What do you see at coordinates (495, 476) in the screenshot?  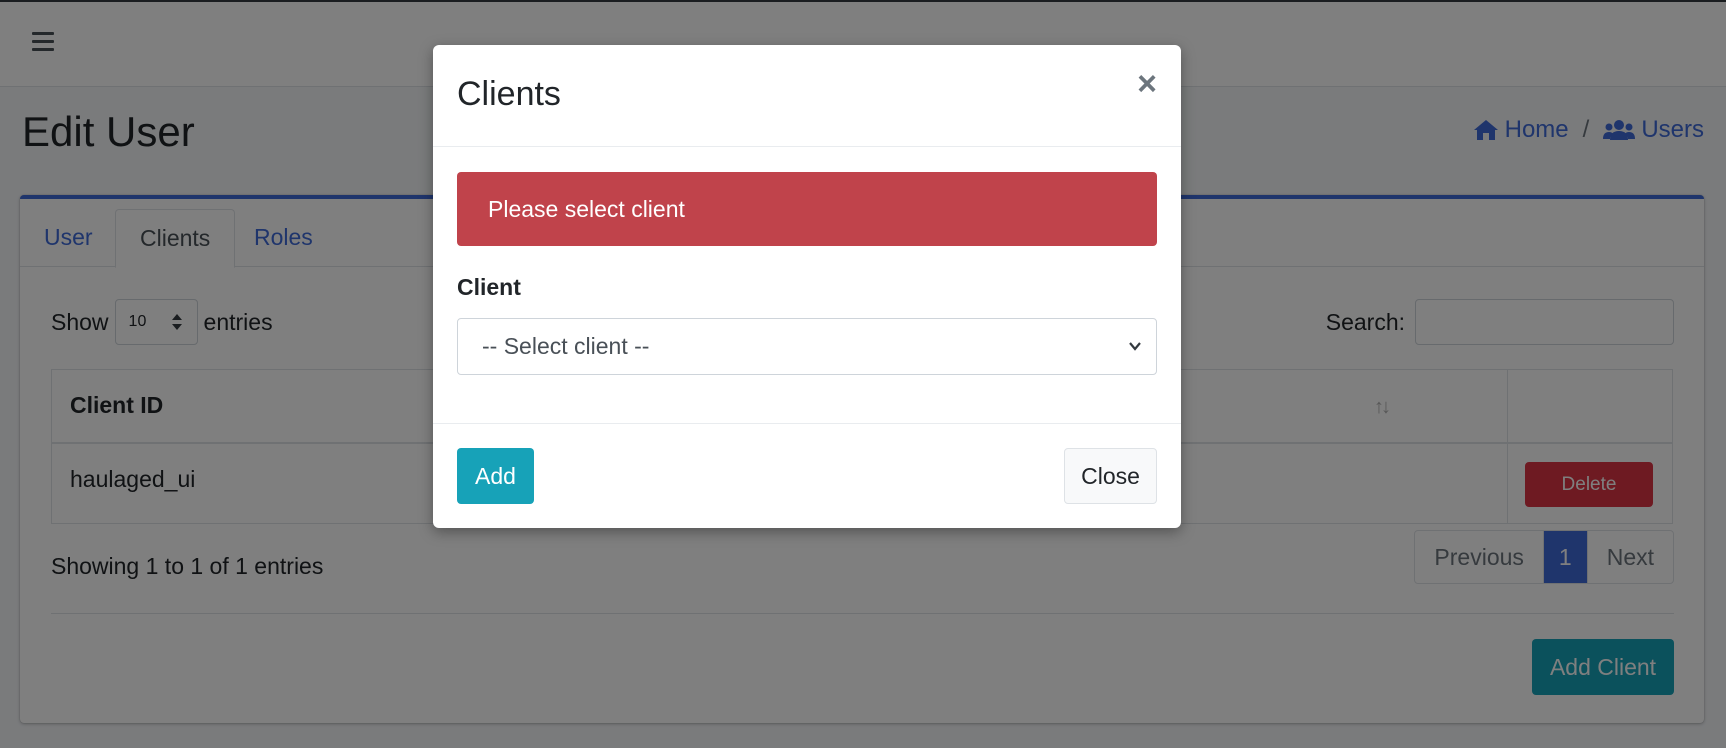 I see `add-button: Add` at bounding box center [495, 476].